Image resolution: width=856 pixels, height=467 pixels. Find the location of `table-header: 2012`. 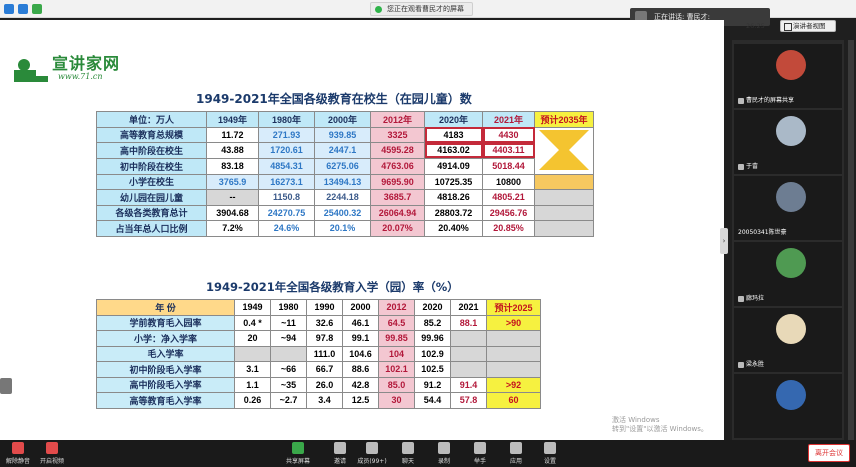

table-header: 2012 is located at coordinates (396, 307).